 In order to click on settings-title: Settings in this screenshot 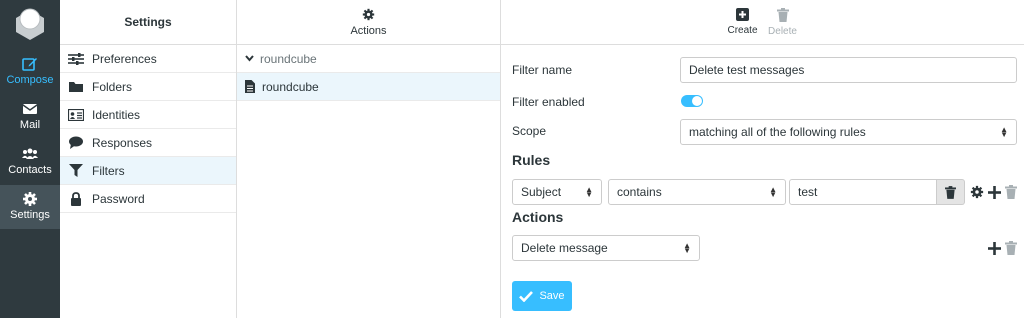, I will do `click(148, 22)`.